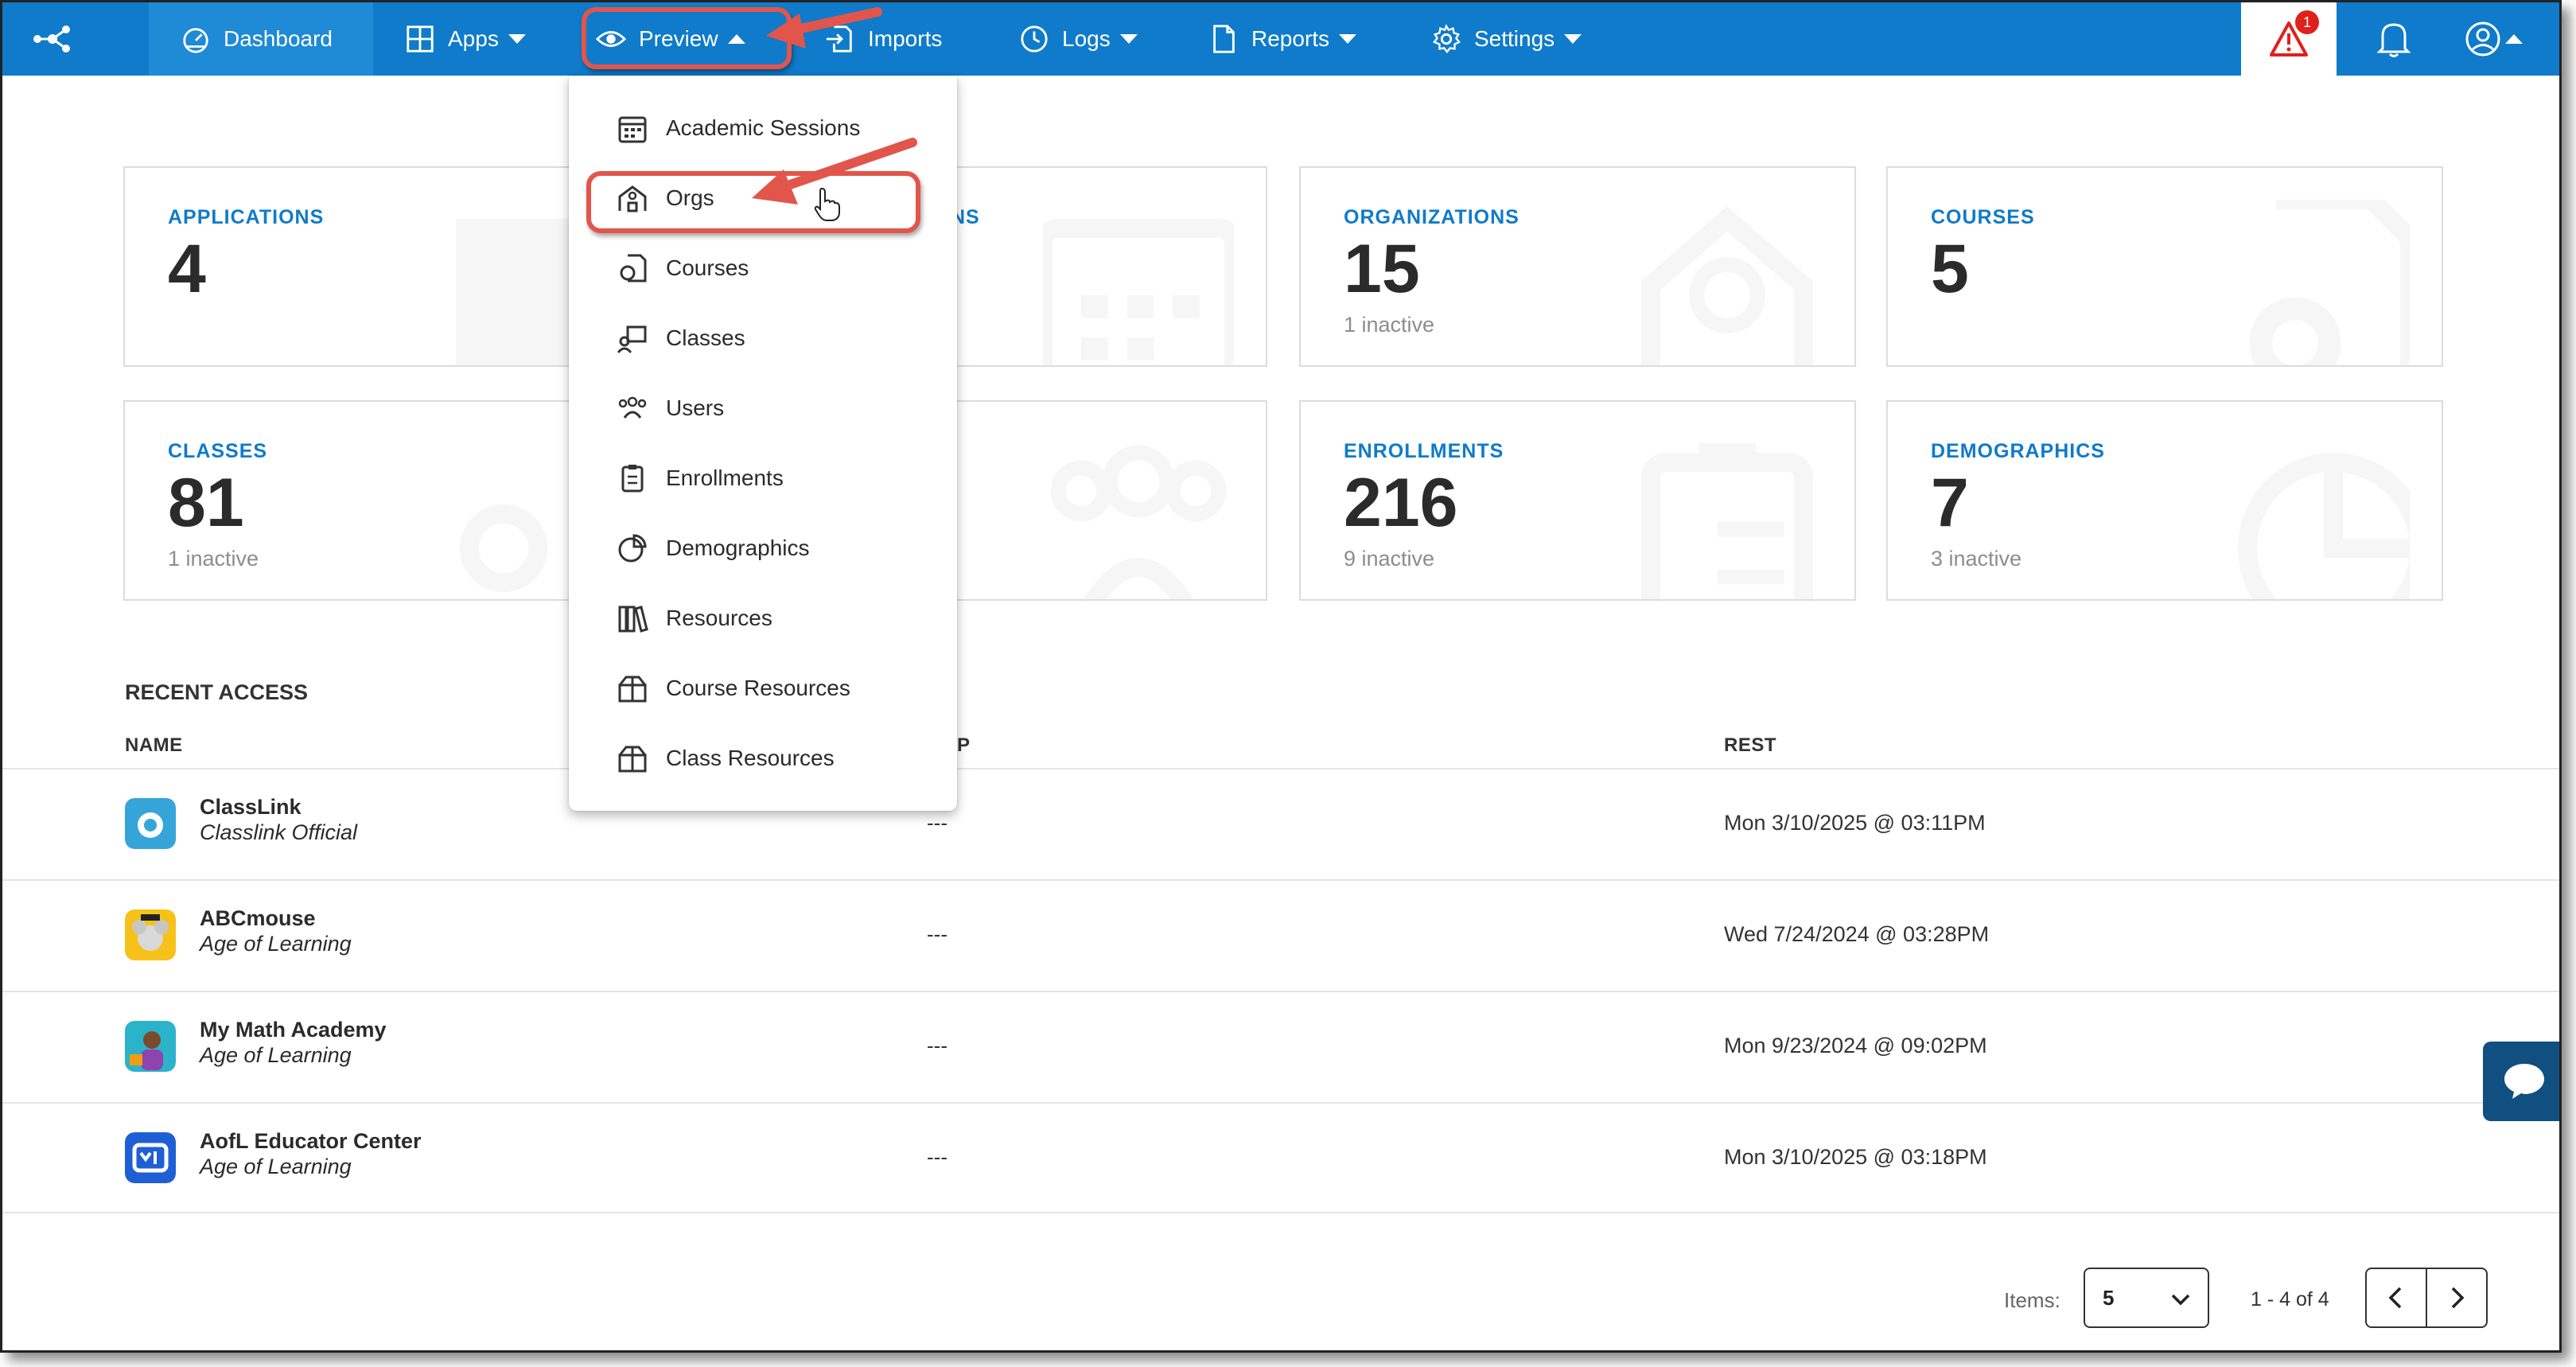 This screenshot has width=2576, height=1367. Describe the element at coordinates (279, 38) in the screenshot. I see `nav-dashboard-label: Dashboard` at that location.